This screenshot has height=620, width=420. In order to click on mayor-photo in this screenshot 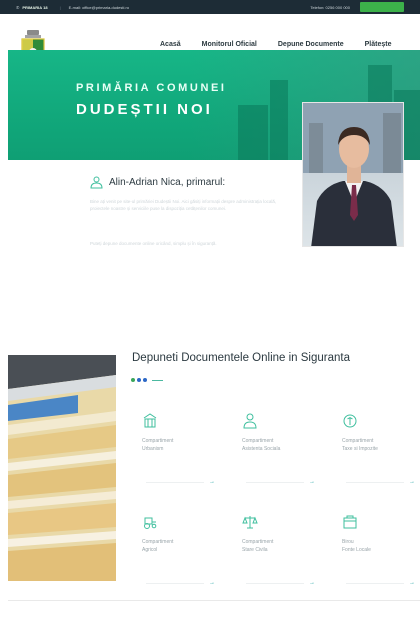, I will do `click(353, 174)`.